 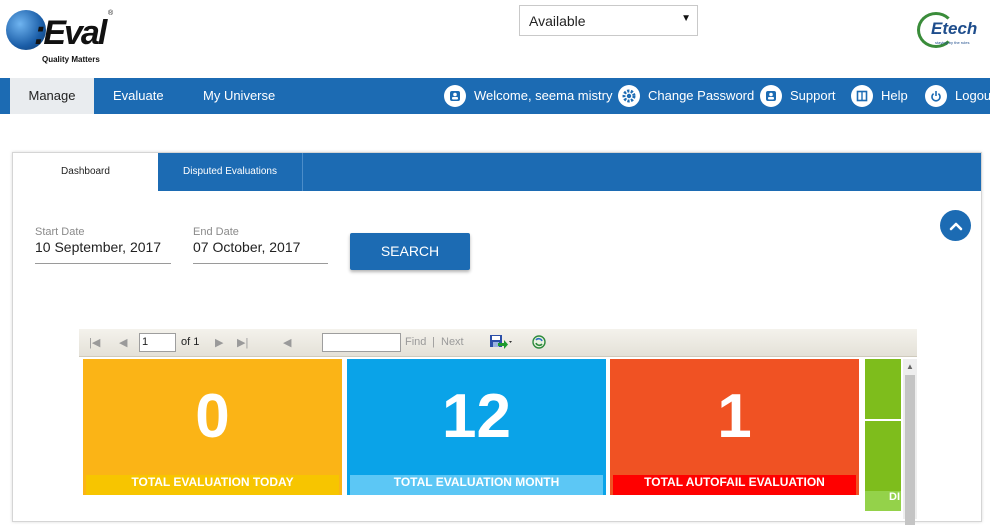 I want to click on report-toolbar: |◀ ◀ 1 of 1 ▶ ▶| ◀ Find | Next, so click(x=498, y=343).